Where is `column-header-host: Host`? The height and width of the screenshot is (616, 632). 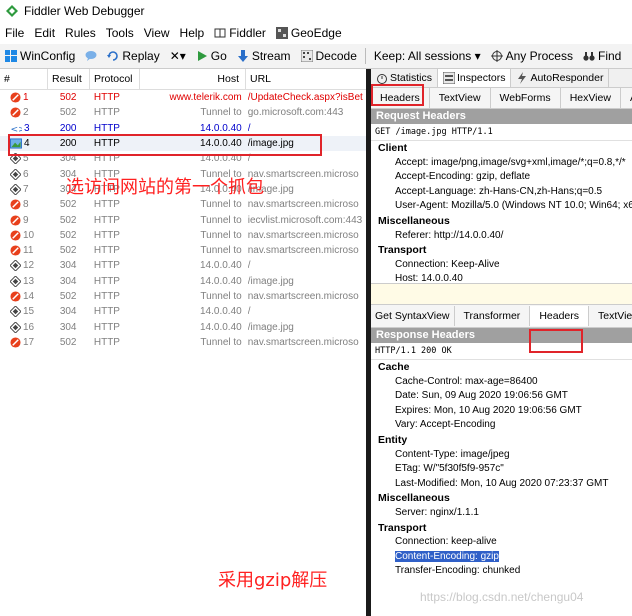
column-header-host: Host is located at coordinates (193, 79).